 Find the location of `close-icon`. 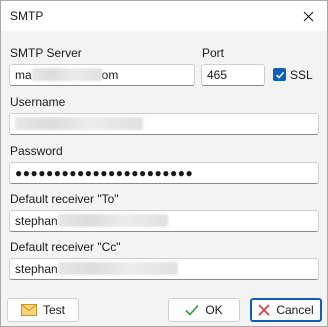

close-icon is located at coordinates (308, 16).